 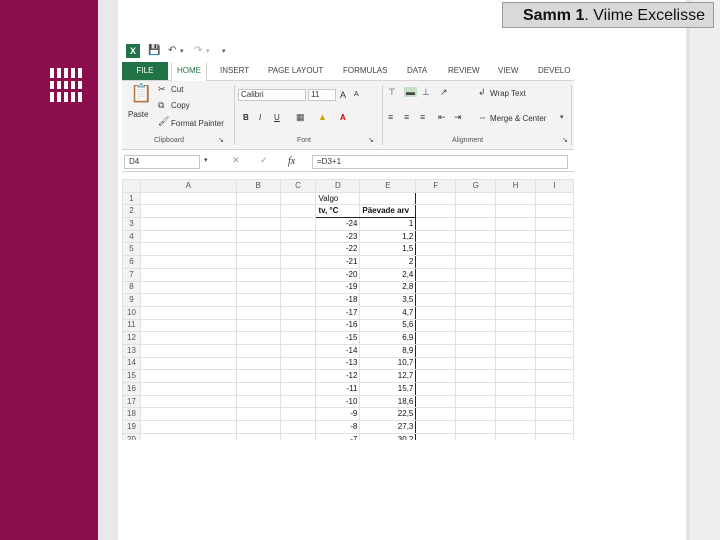 I want to click on row-header: 2, so click(x=131, y=211).